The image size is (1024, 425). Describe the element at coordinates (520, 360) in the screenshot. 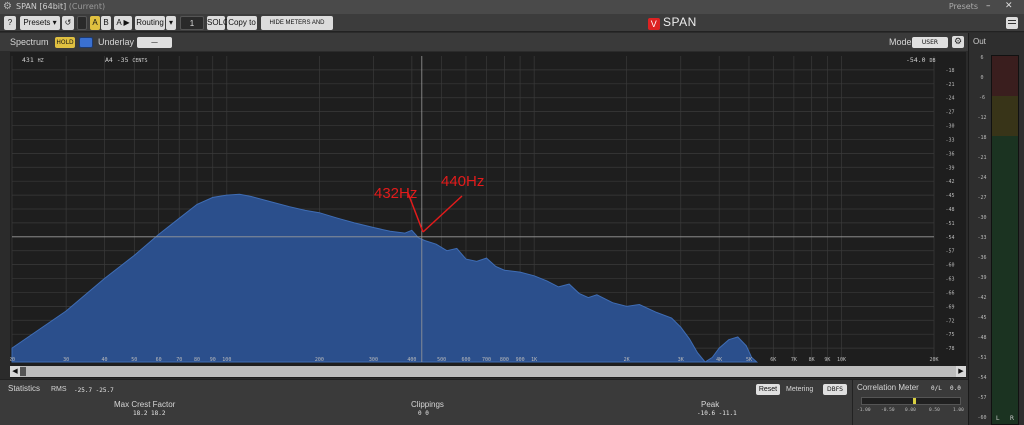

I see `x-tick-label: 900` at that location.